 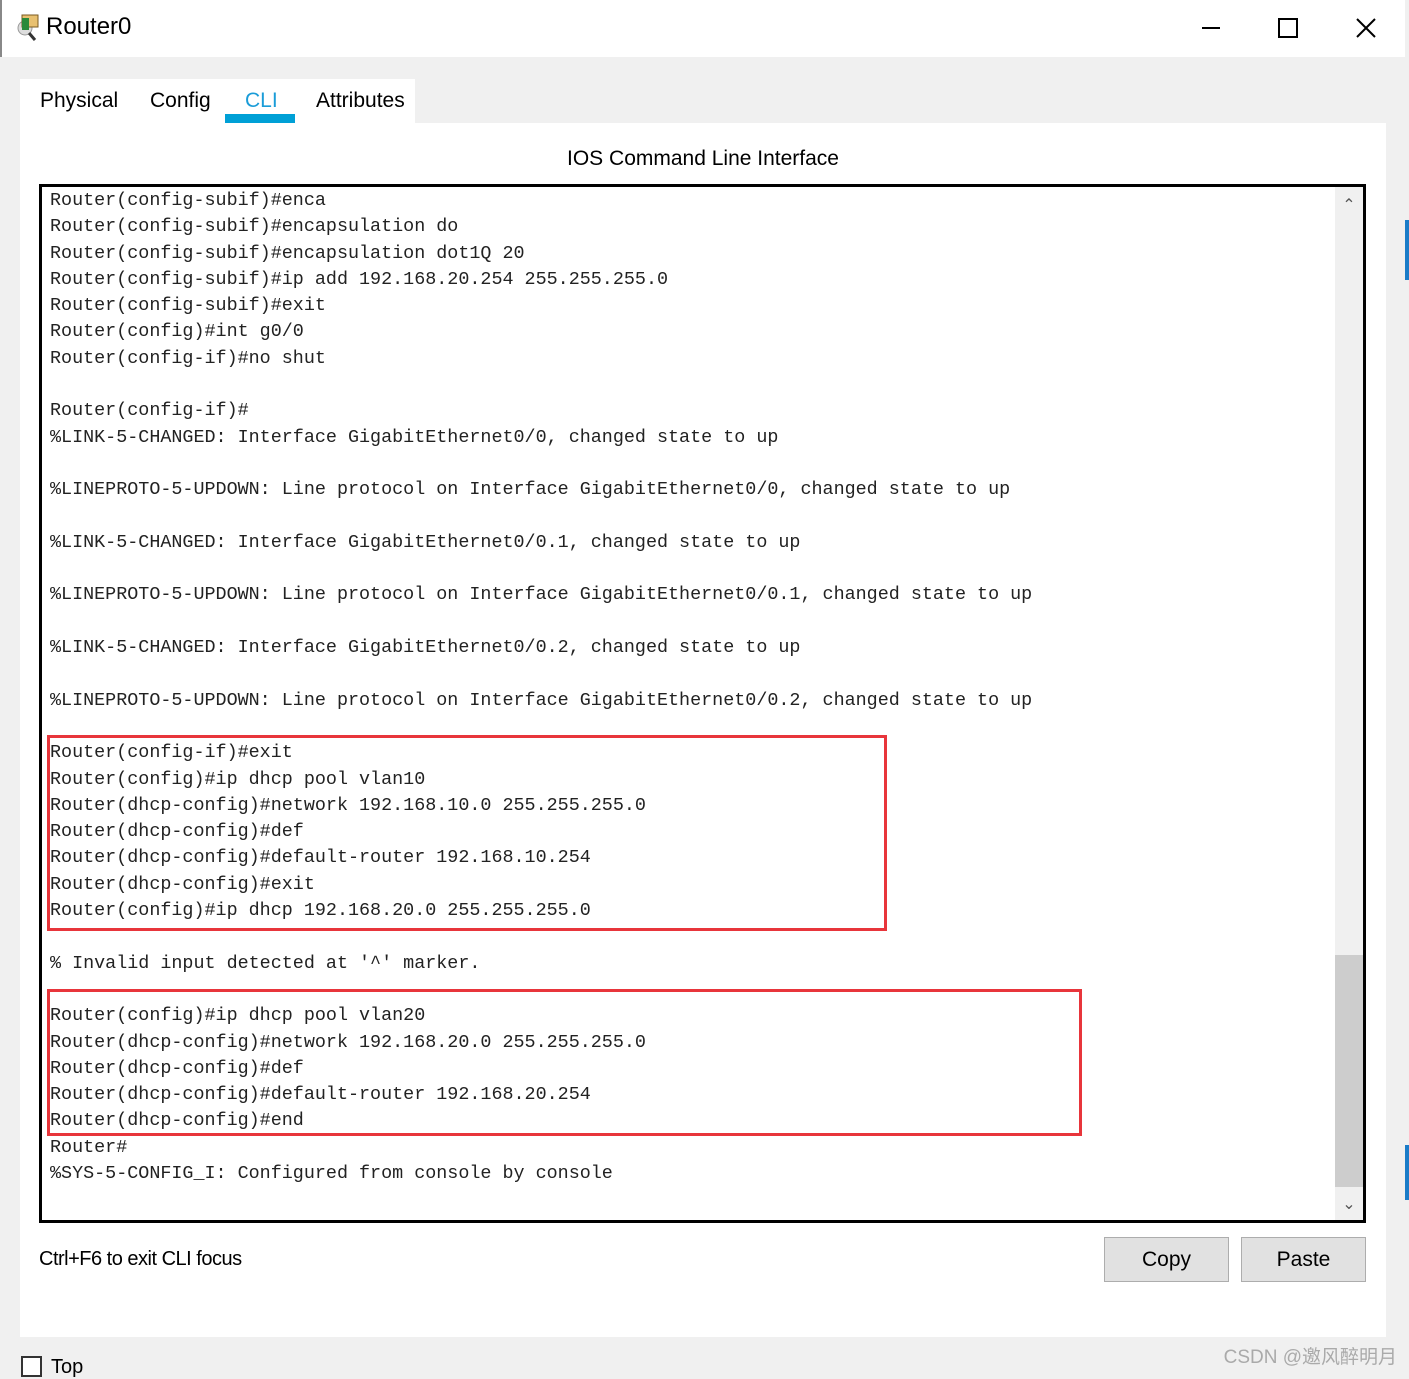 I want to click on terminal-line: Router(config)#int g0/0, so click(x=177, y=332).